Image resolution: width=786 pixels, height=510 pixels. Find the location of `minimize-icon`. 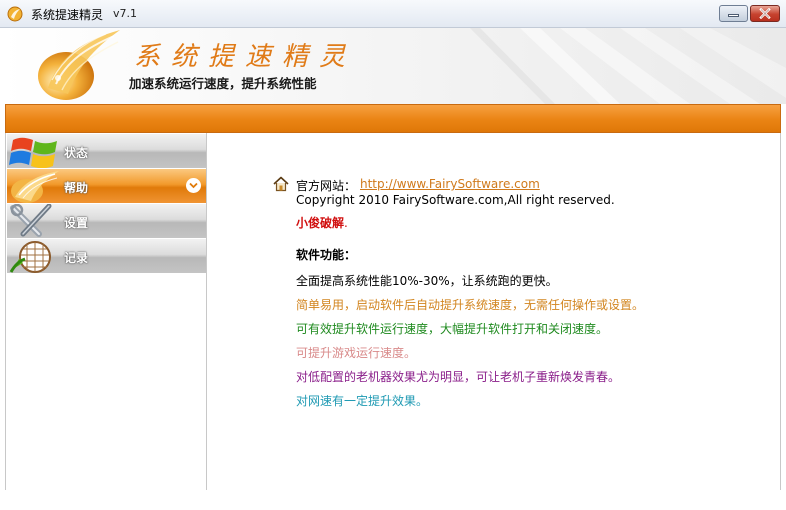

minimize-icon is located at coordinates (733, 15).